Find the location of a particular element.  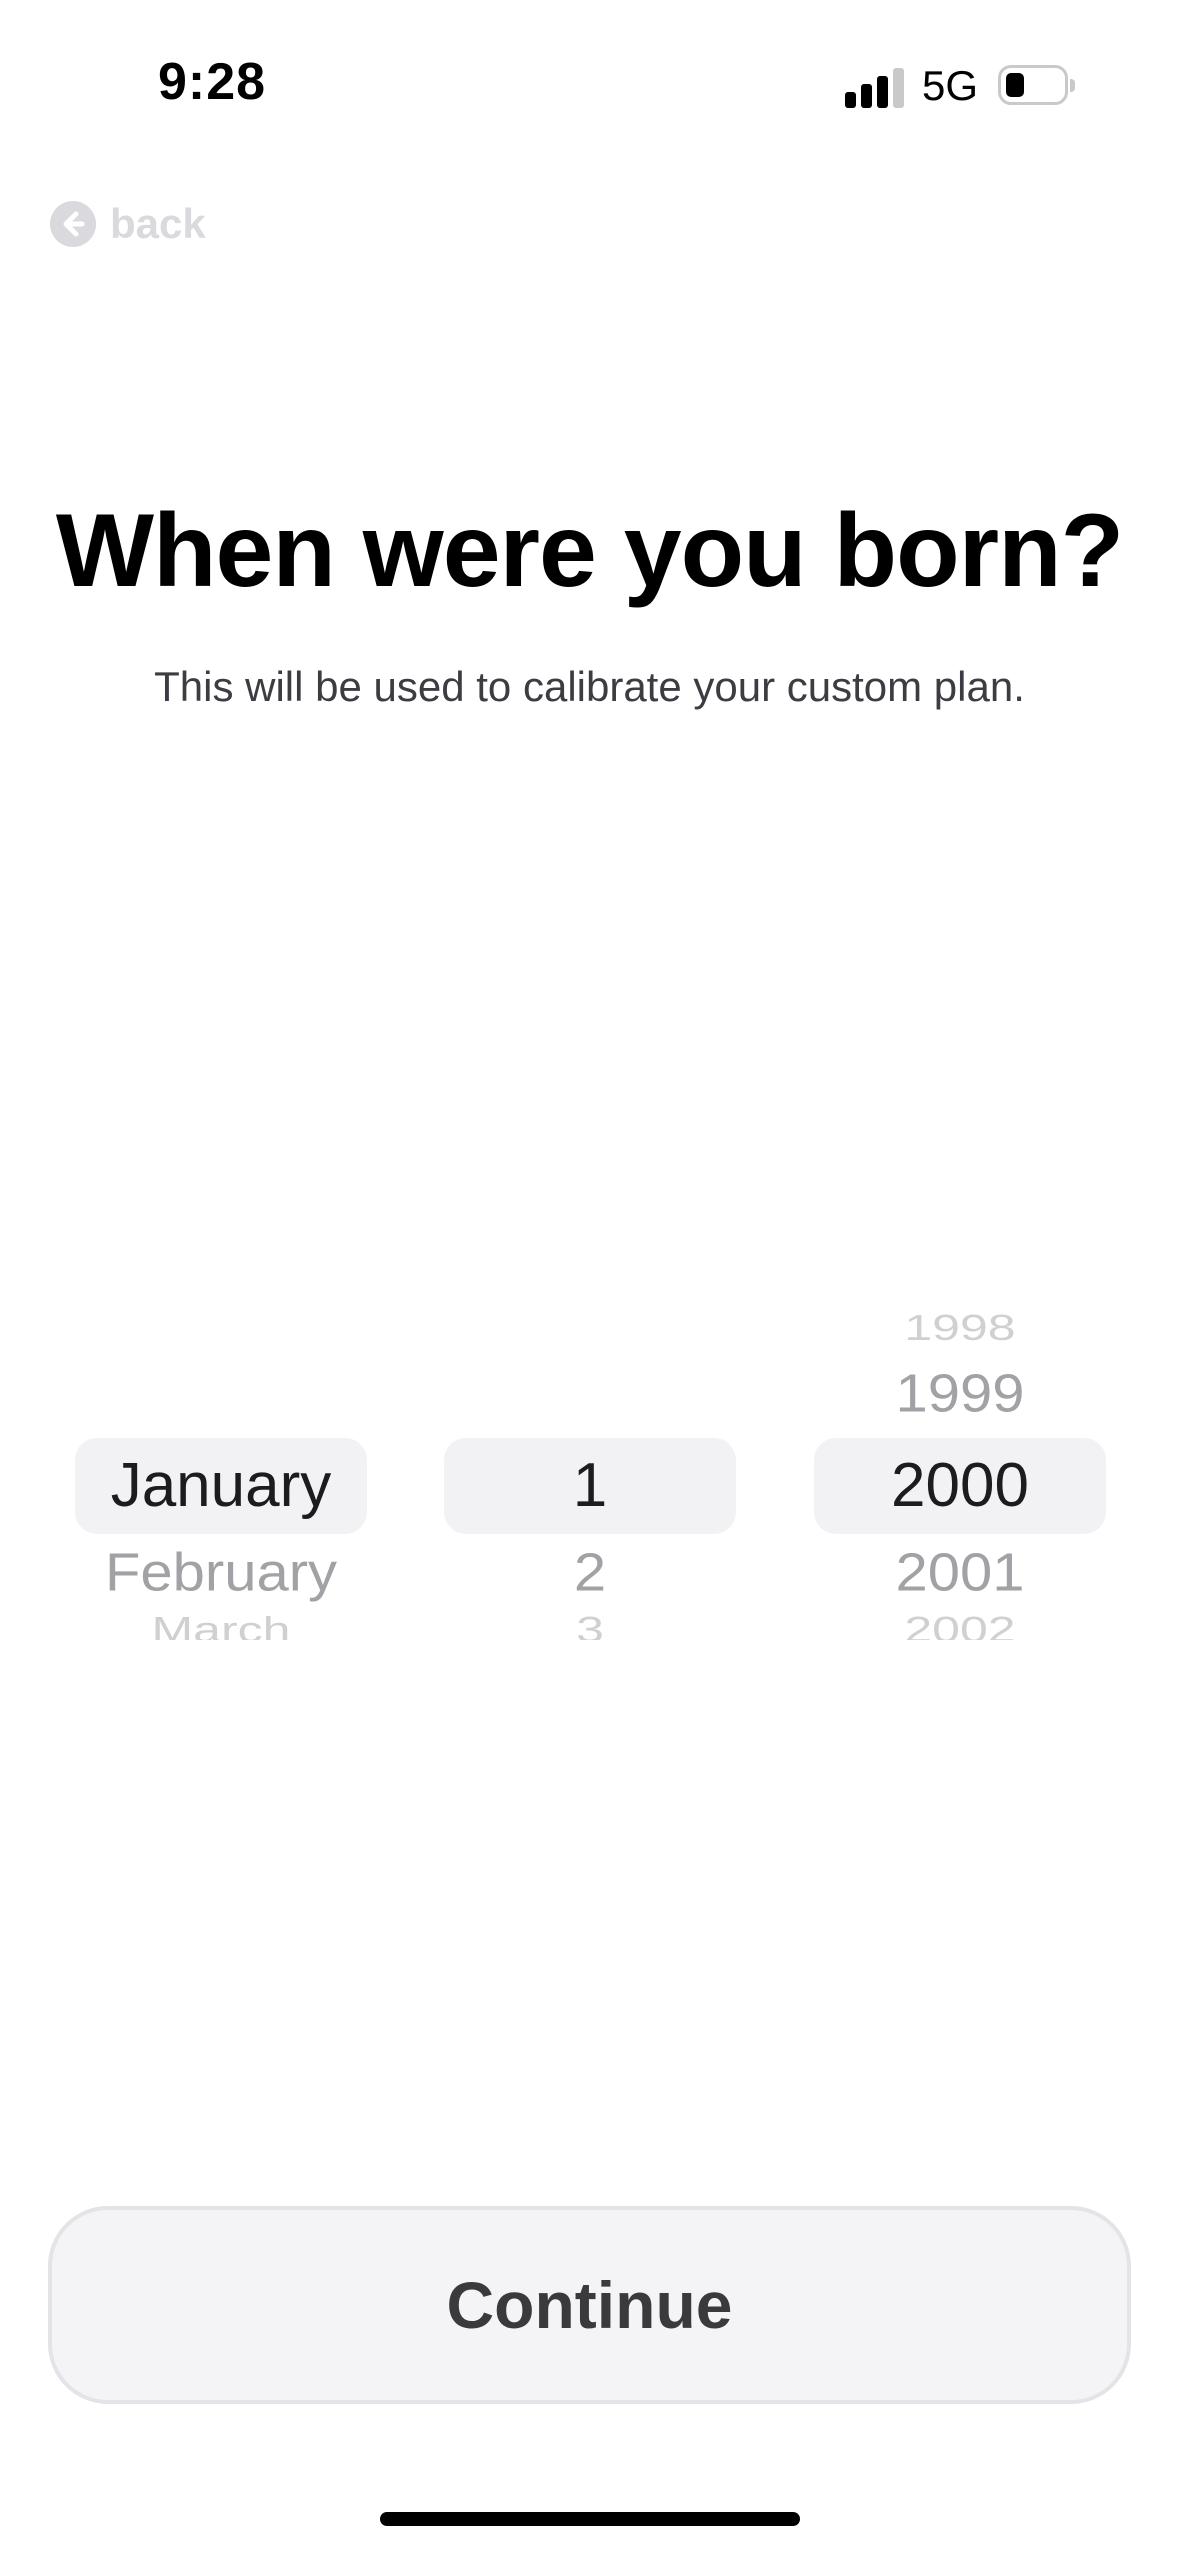

continue-button: Continue is located at coordinates (589, 2305).